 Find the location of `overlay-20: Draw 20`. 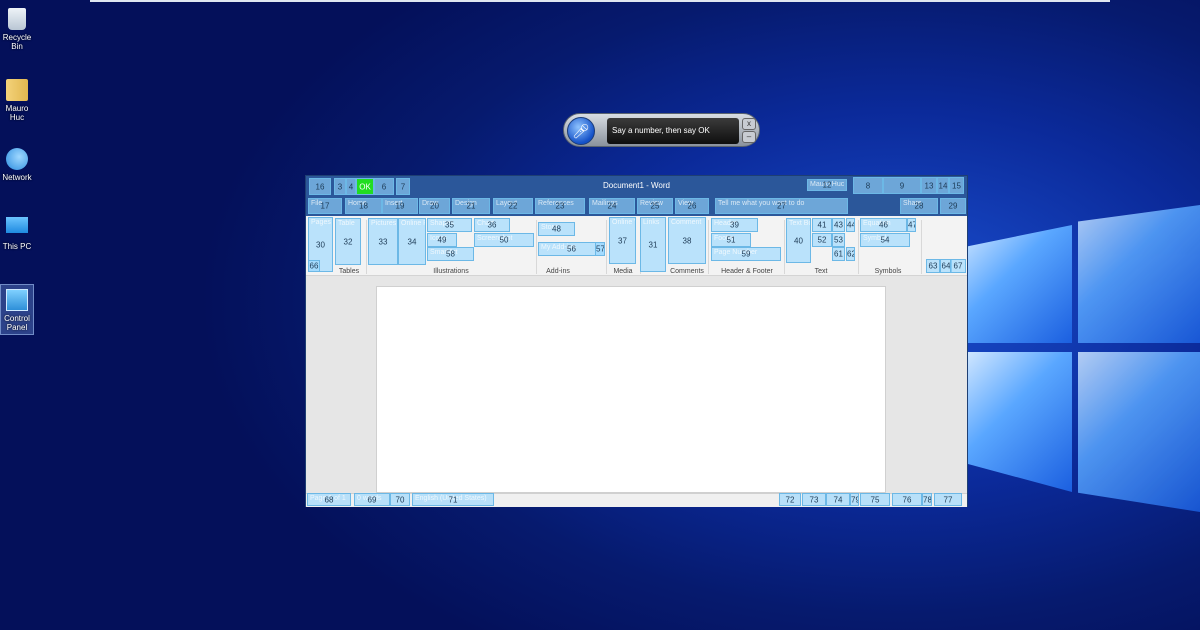

overlay-20: Draw 20 is located at coordinates (434, 206).